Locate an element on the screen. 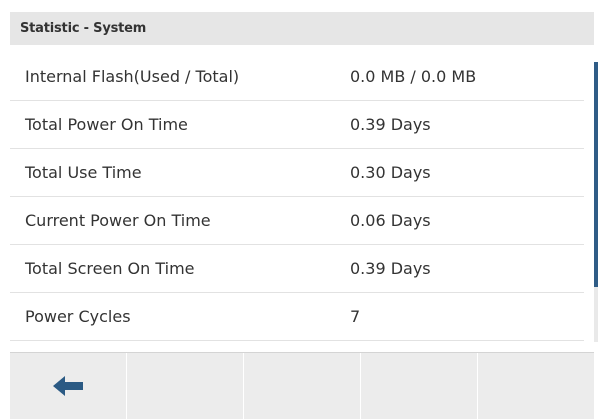 This screenshot has width=603, height=419. row-label: Total Screen On Time is located at coordinates (110, 268).